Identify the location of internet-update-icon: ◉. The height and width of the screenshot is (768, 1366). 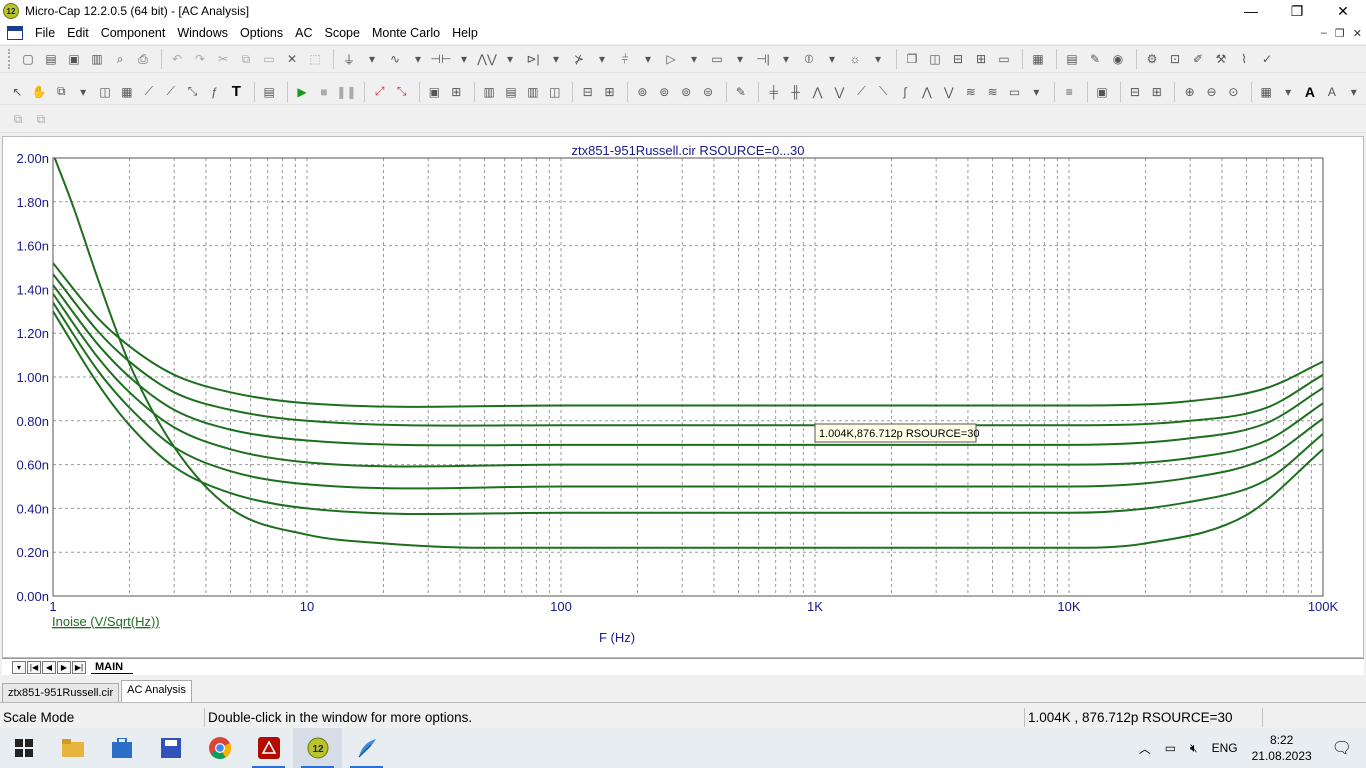
(1118, 59).